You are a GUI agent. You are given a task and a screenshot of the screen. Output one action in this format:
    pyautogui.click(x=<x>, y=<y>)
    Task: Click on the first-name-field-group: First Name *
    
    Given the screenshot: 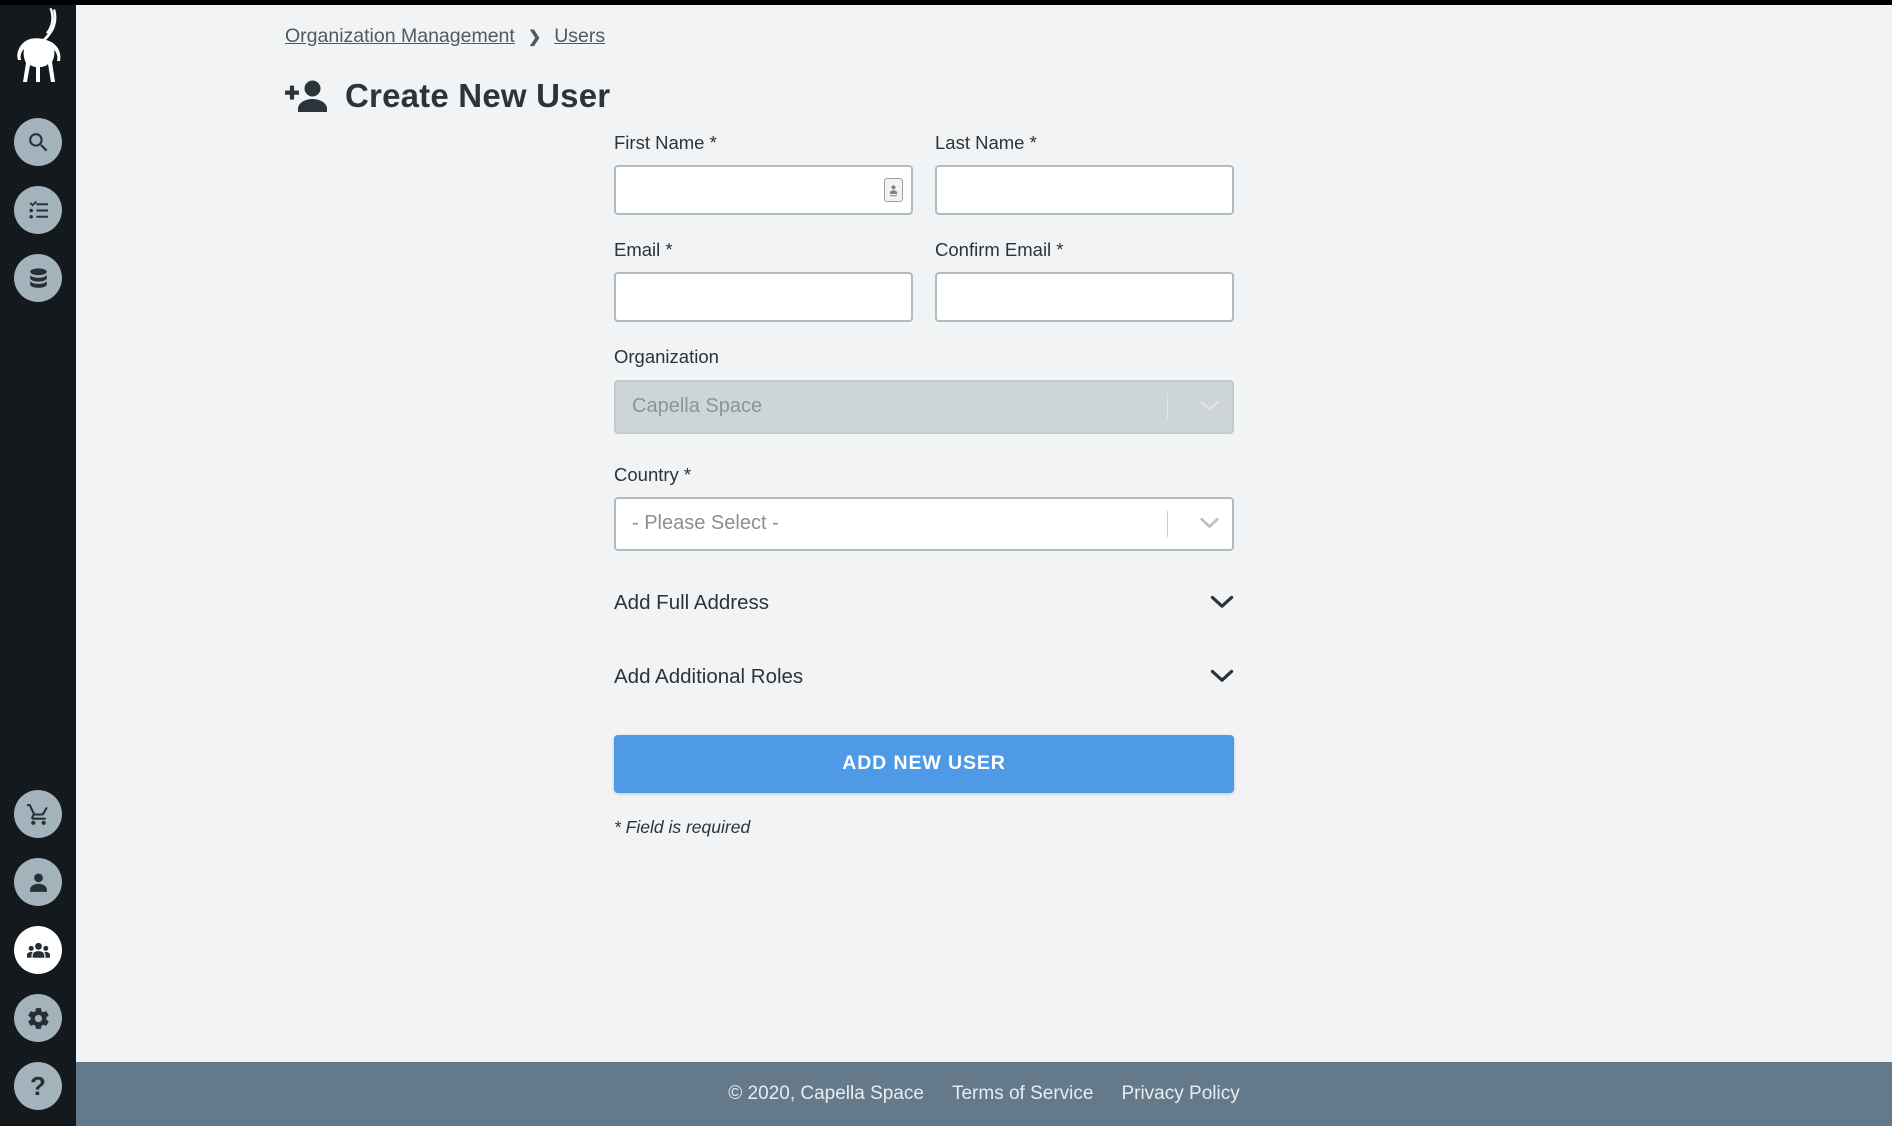 What is the action you would take?
    pyautogui.click(x=763, y=174)
    